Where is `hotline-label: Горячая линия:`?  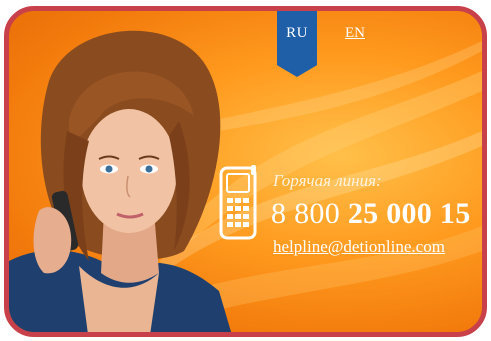 hotline-label: Горячая линия: is located at coordinates (327, 180).